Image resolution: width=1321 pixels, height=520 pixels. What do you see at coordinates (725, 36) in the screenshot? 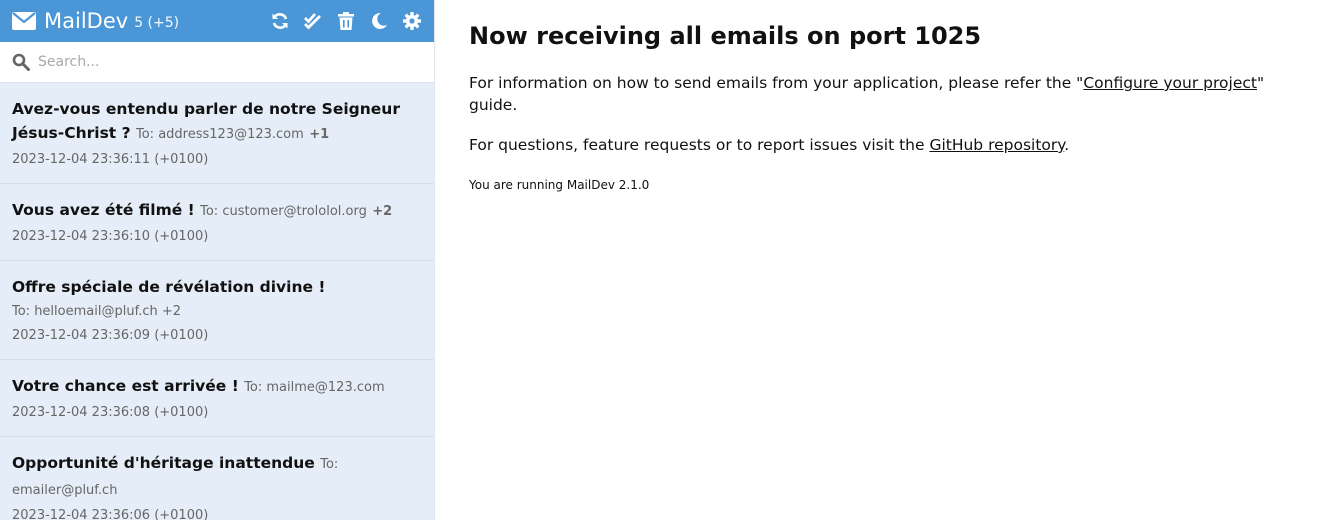
I see `page-title: Now receiving all emails on port 1025` at bounding box center [725, 36].